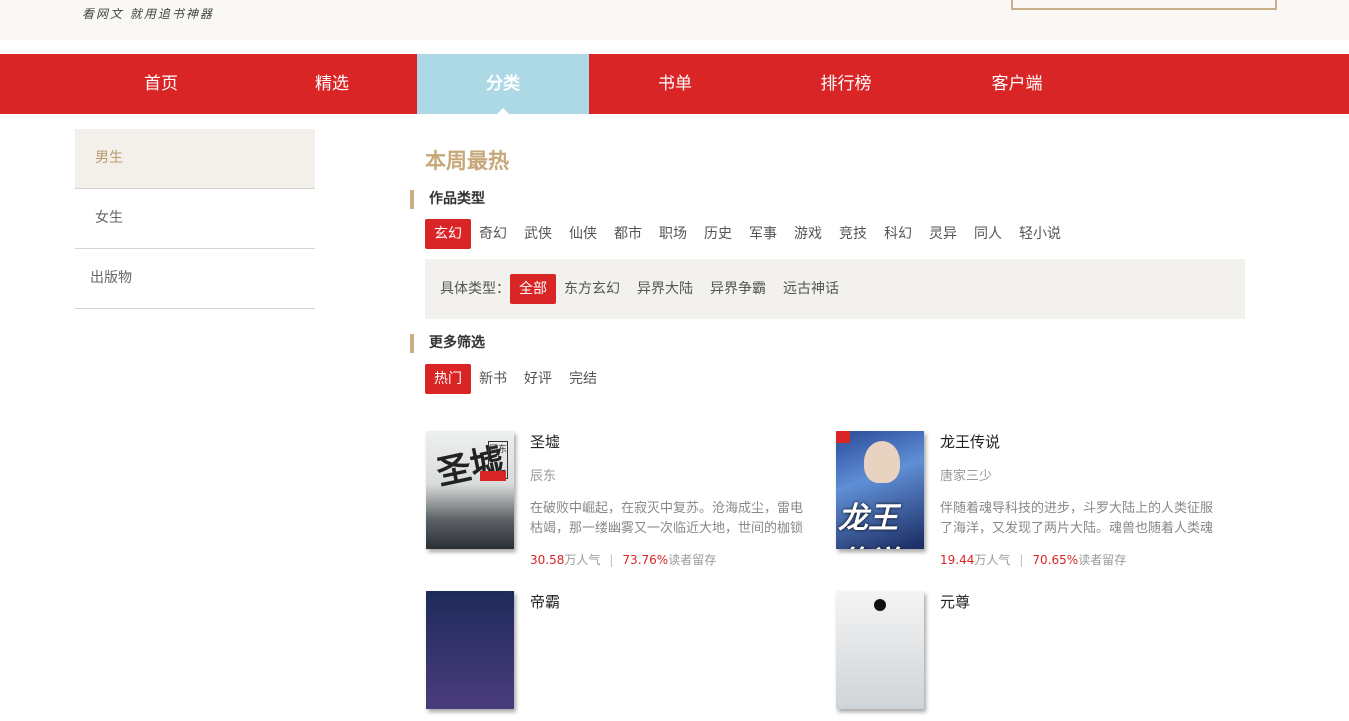  What do you see at coordinates (1144, 5) in the screenshot?
I see `search-input` at bounding box center [1144, 5].